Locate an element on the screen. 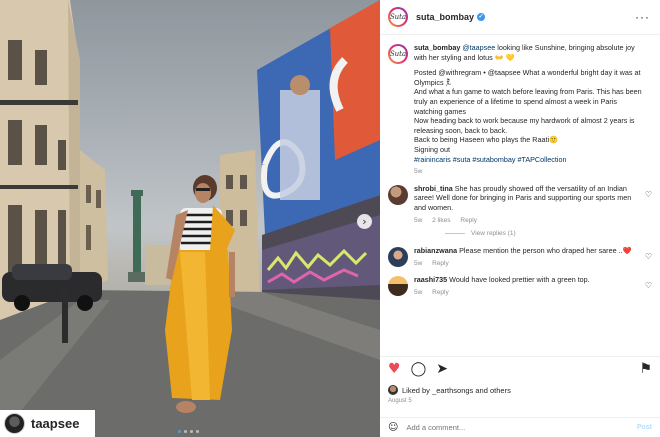  comment-username: raashi735 is located at coordinates (430, 279).